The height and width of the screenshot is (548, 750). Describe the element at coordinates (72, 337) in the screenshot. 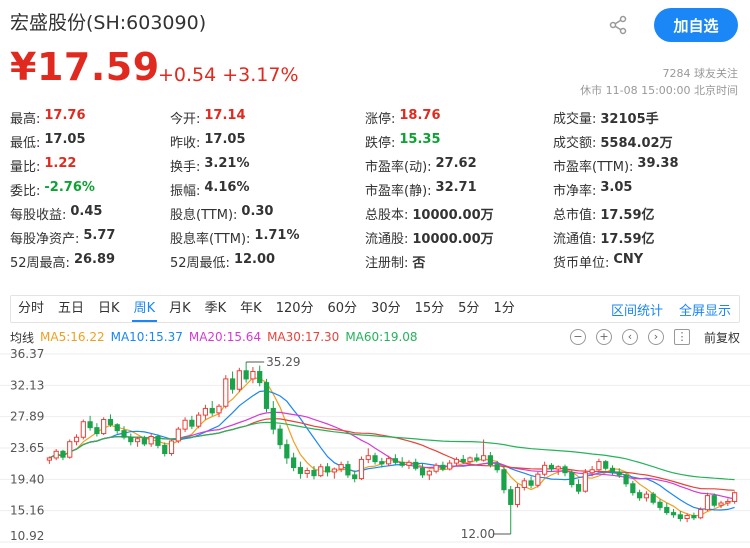

I see `ma-value: MA5:16.22` at that location.